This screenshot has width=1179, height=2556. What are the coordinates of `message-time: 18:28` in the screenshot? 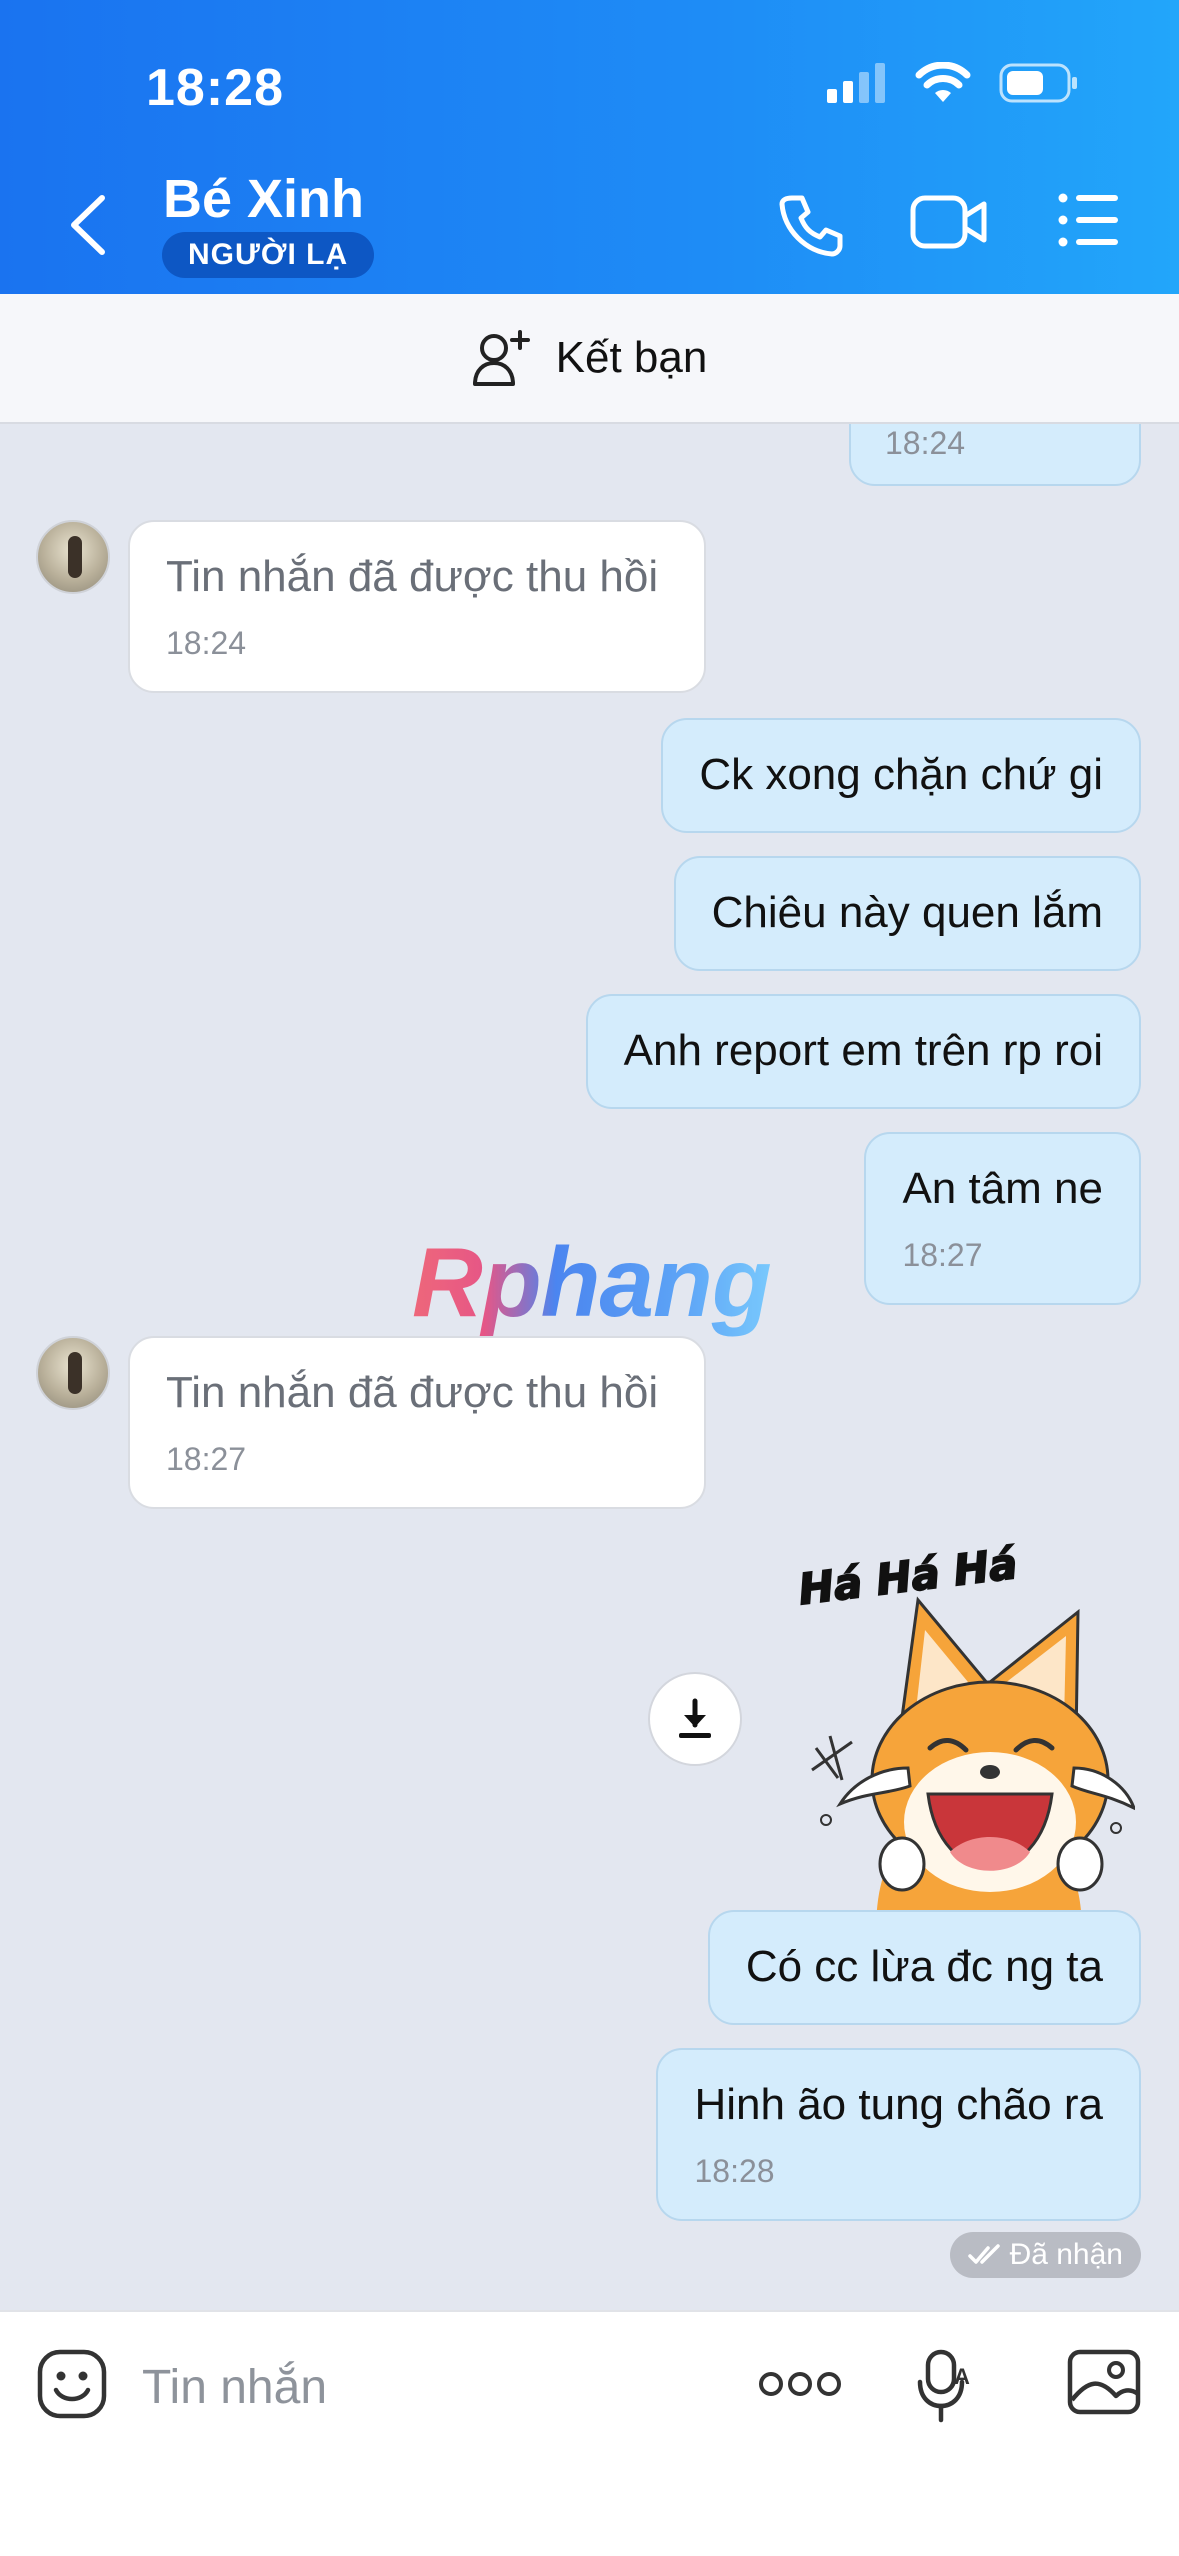 It's located at (734, 2170).